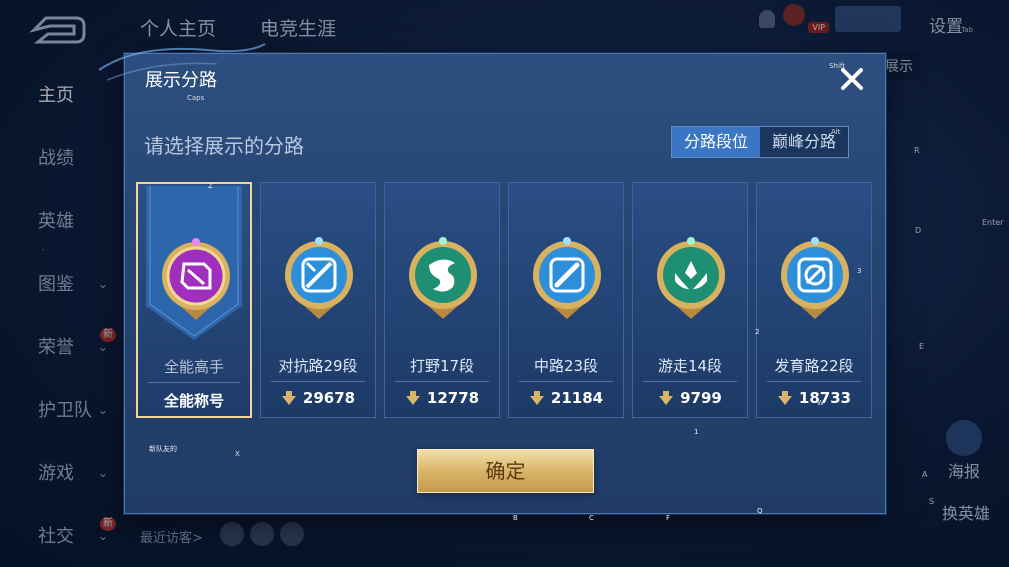  I want to click on close-icon, so click(852, 79).